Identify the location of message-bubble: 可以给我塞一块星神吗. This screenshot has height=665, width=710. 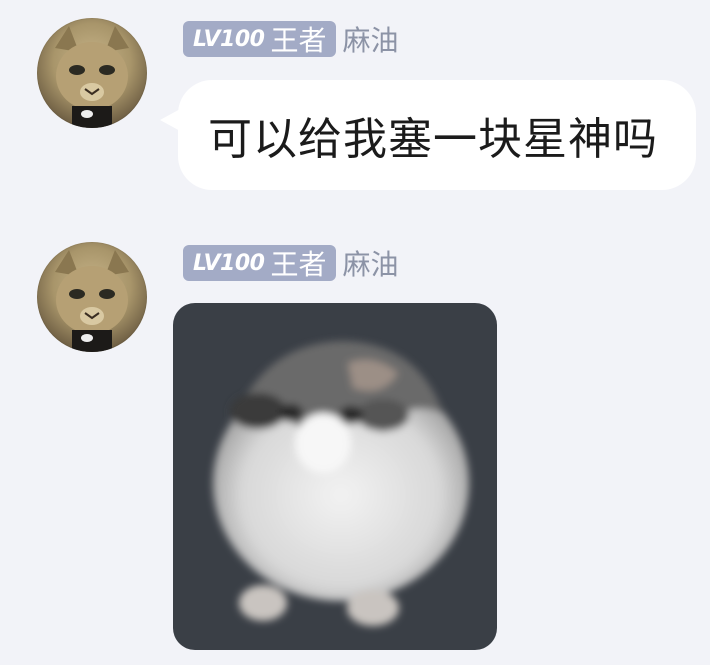
(437, 135).